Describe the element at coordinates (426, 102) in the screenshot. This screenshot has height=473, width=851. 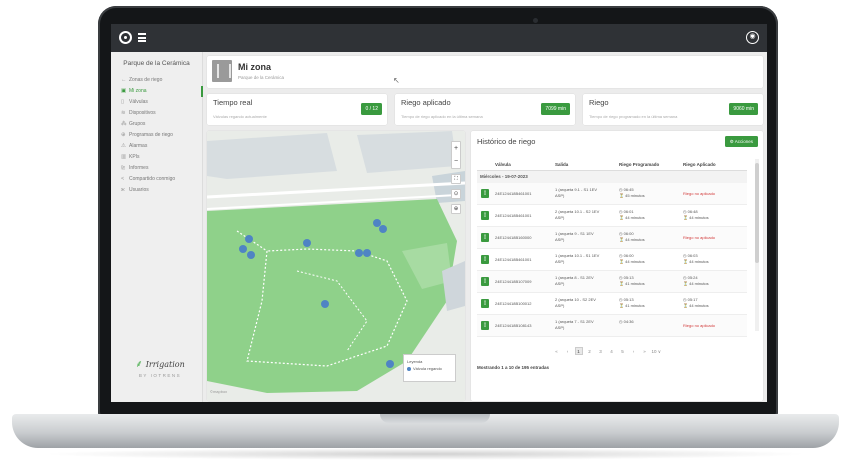
I see `stat-title: Riego aplicado` at that location.